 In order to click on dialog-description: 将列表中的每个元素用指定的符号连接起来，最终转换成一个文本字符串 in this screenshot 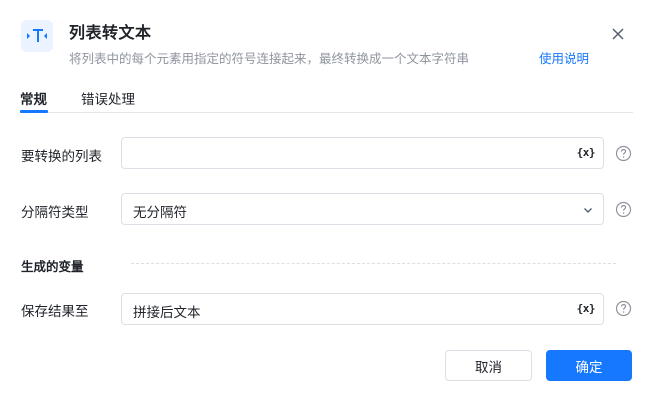, I will do `click(269, 58)`.